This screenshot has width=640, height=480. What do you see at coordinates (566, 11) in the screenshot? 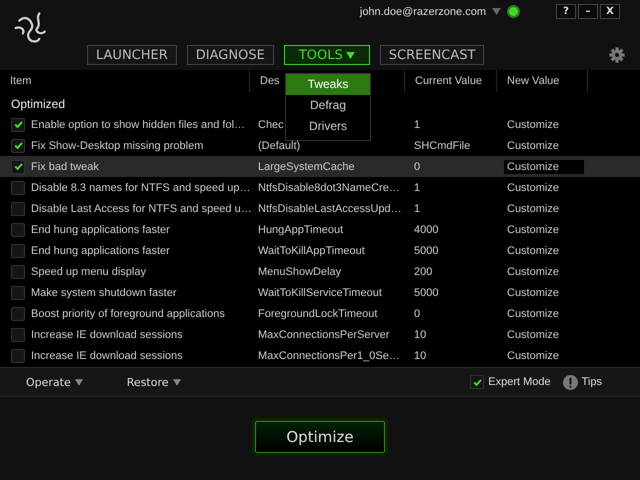
I see `window-button: ?` at bounding box center [566, 11].